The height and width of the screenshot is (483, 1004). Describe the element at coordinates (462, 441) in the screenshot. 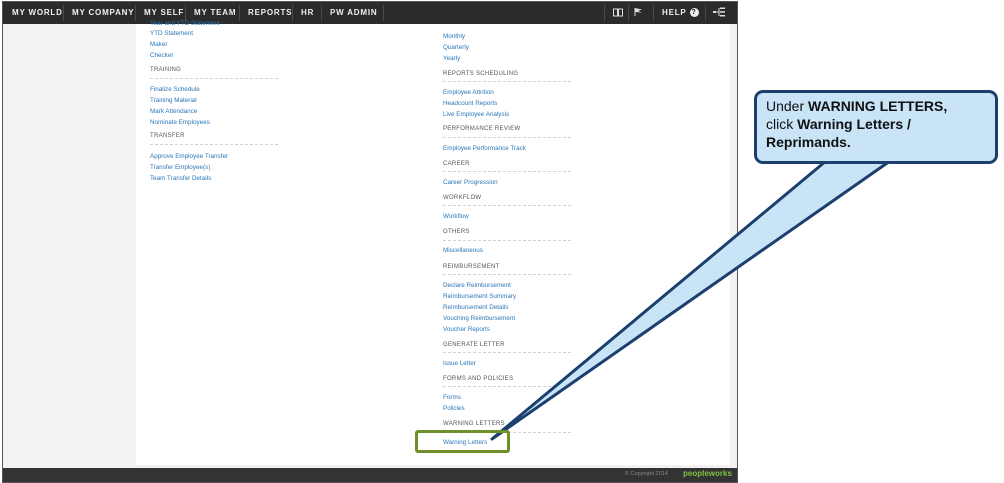

I see `target-highlight-box` at that location.